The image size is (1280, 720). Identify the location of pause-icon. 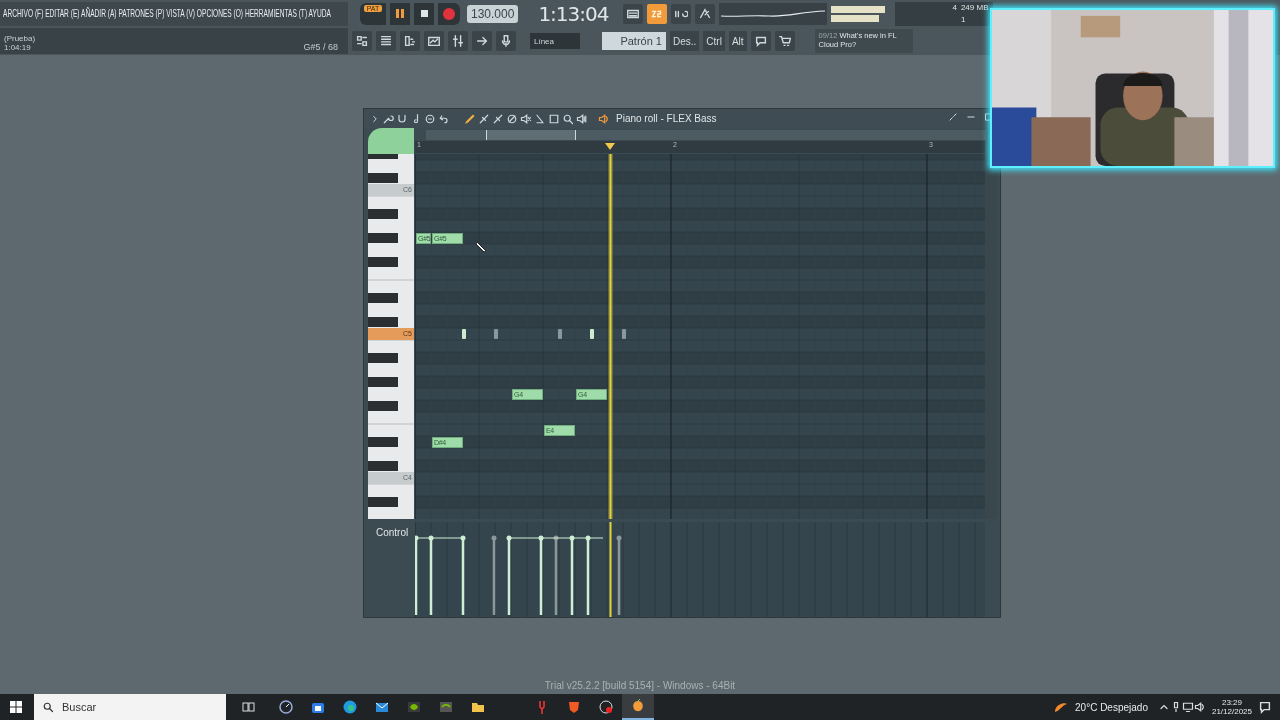
(400, 13).